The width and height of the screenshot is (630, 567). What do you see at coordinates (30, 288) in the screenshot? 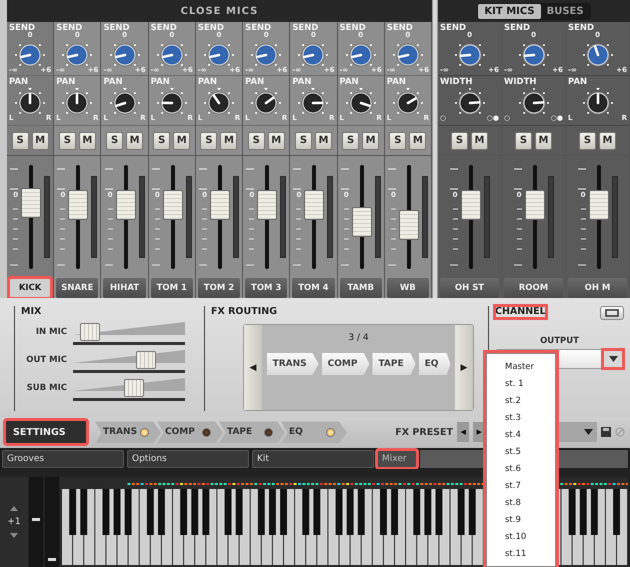
I see `channel-name-button: KICK` at bounding box center [30, 288].